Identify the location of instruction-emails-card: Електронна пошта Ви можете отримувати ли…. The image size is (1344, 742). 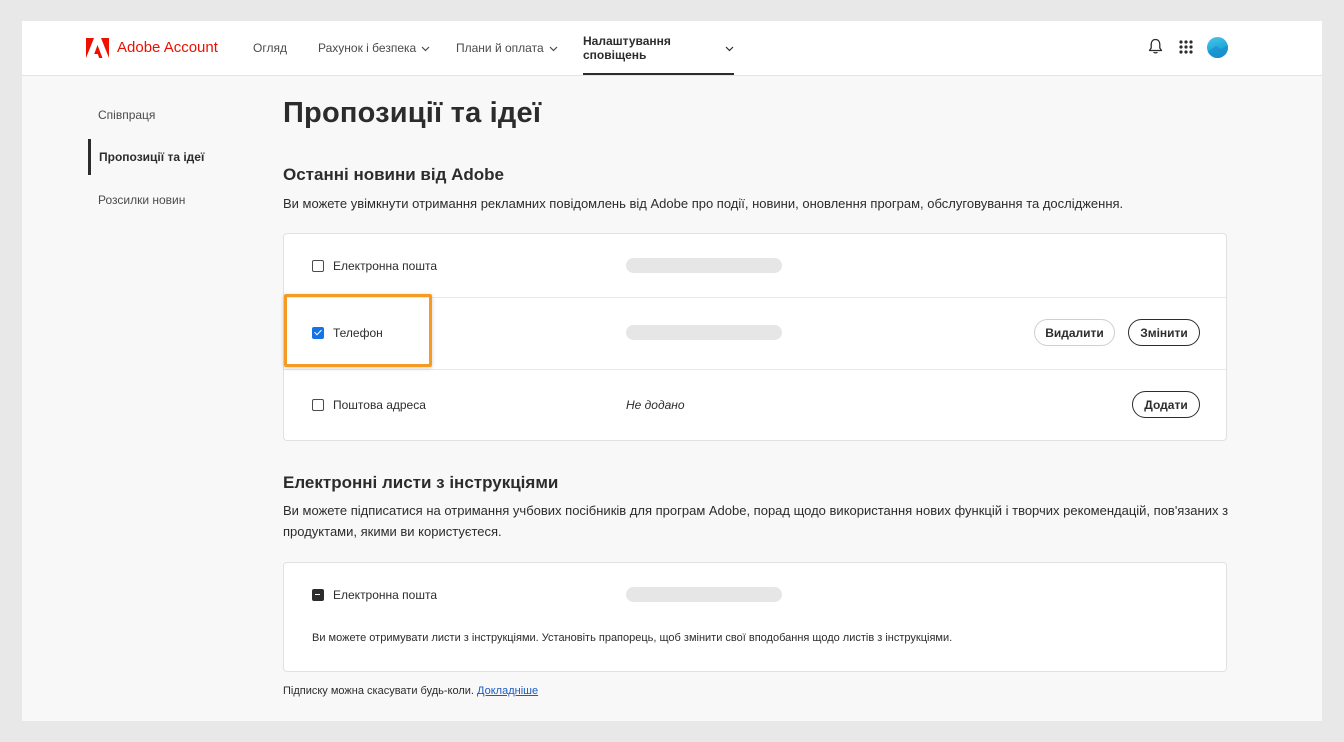
(755, 617).